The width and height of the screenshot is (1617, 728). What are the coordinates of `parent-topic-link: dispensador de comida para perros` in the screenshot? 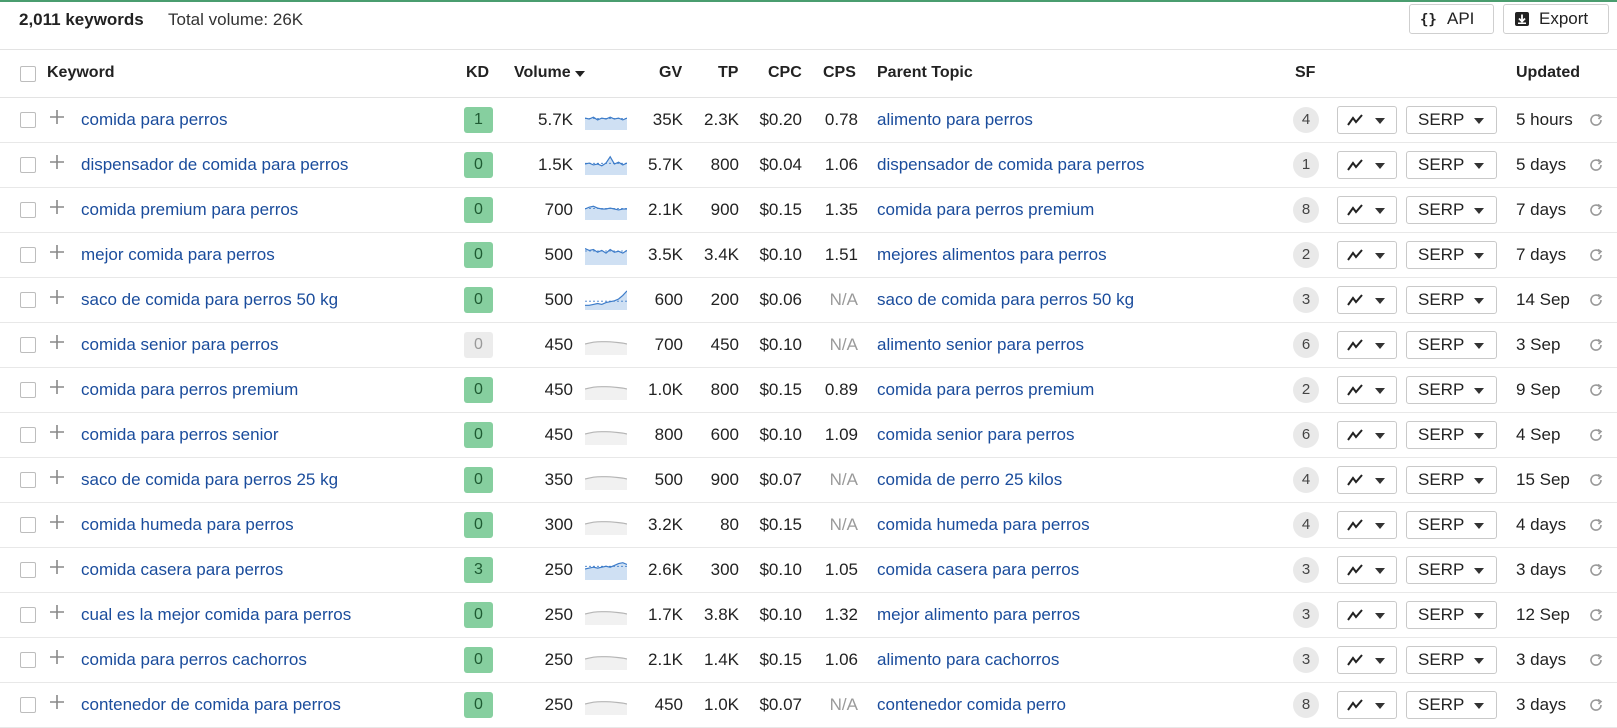 It's located at (1010, 165).